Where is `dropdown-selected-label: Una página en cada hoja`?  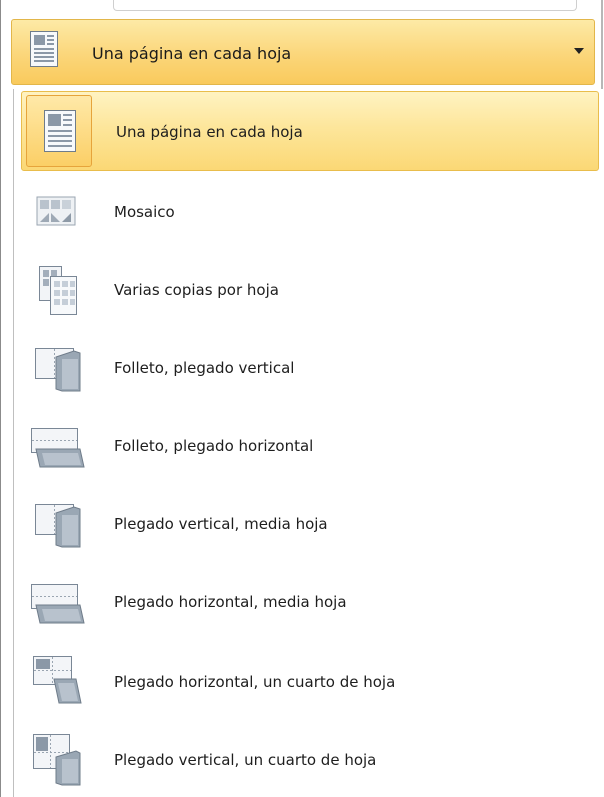
dropdown-selected-label: Una página en cada hoja is located at coordinates (192, 53).